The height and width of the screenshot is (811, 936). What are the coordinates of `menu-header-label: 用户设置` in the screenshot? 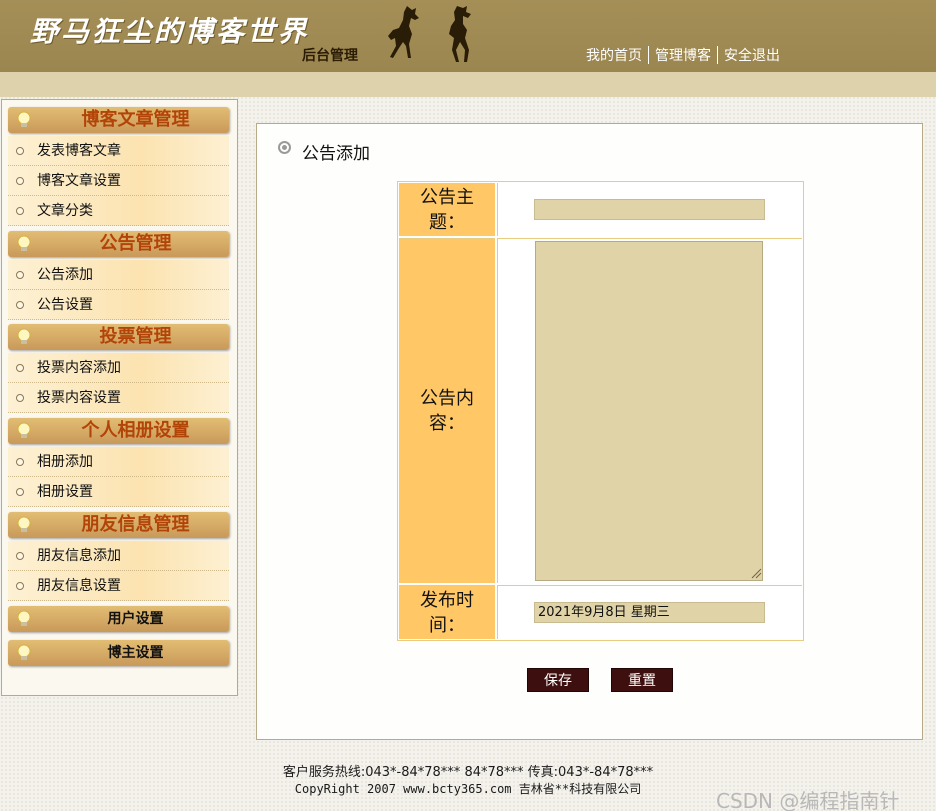 It's located at (135, 619).